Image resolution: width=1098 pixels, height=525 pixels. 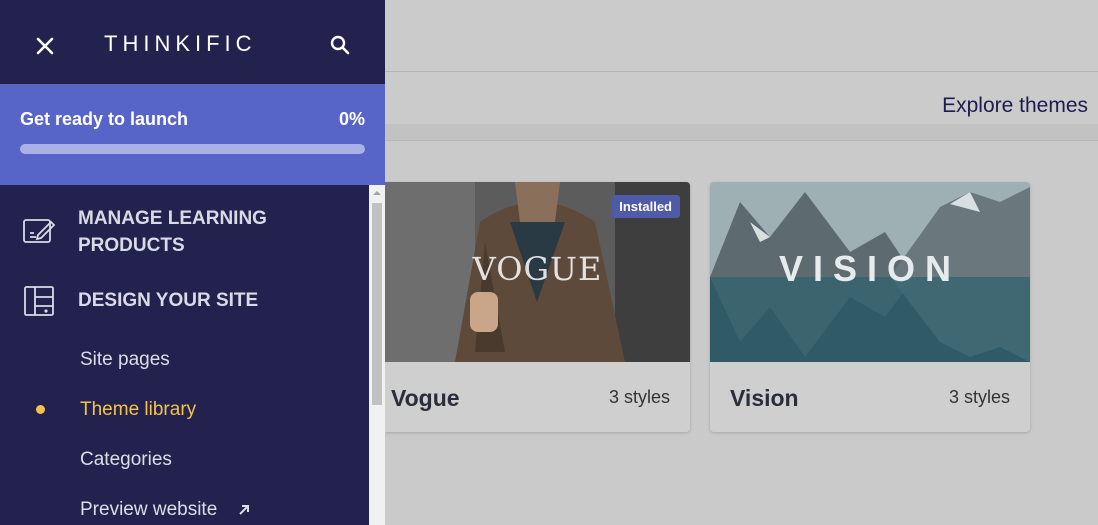 What do you see at coordinates (645, 206) in the screenshot?
I see `installed-badge: Installed` at bounding box center [645, 206].